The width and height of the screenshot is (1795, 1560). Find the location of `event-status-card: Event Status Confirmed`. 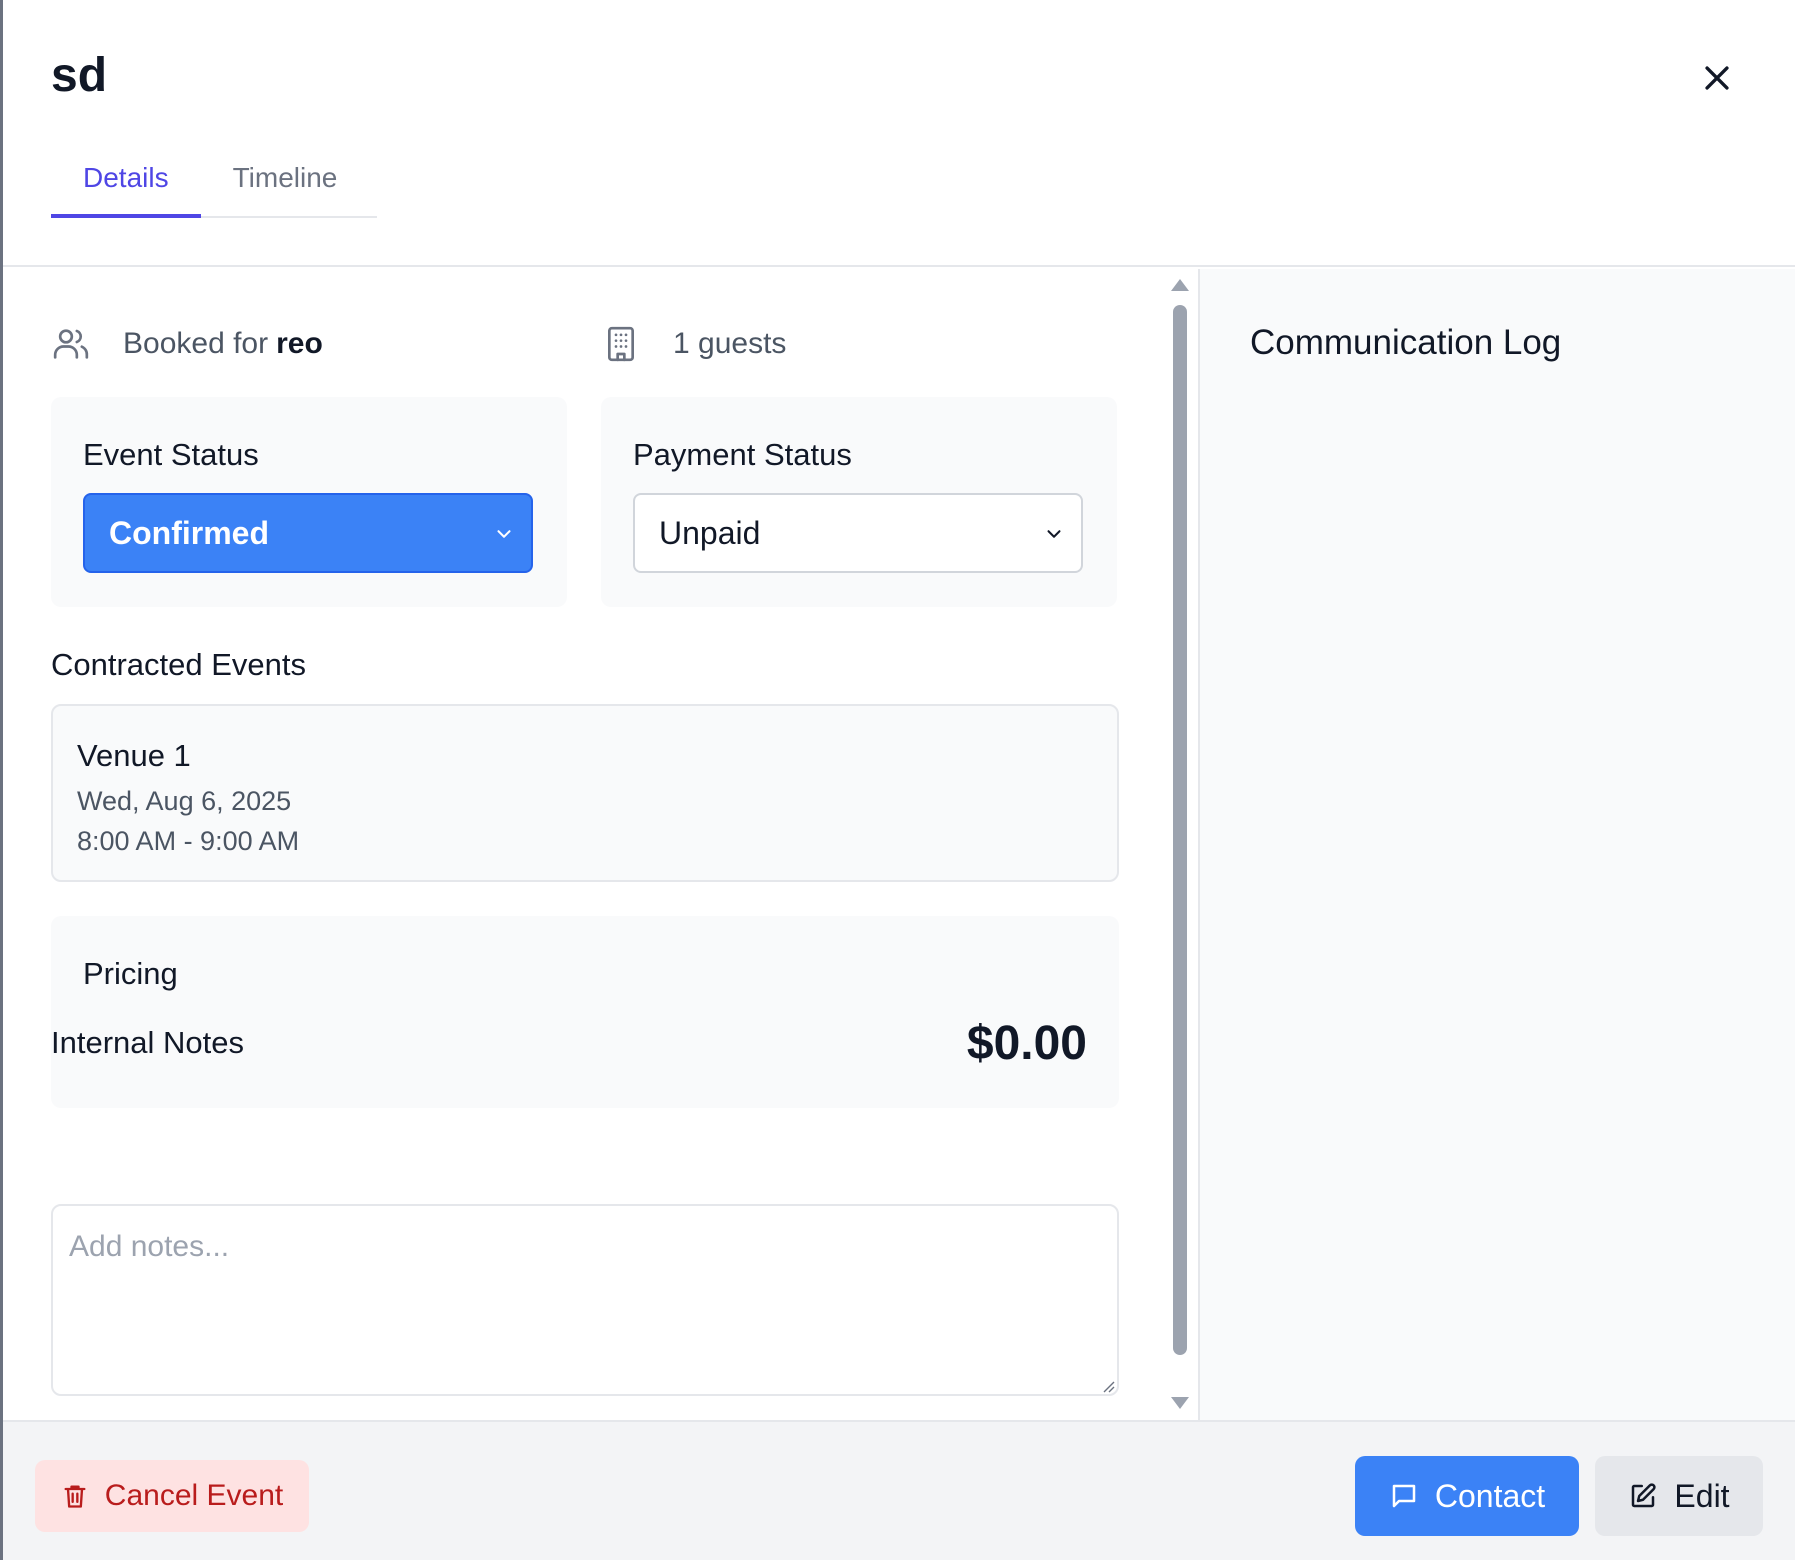

event-status-card: Event Status Confirmed is located at coordinates (309, 502).